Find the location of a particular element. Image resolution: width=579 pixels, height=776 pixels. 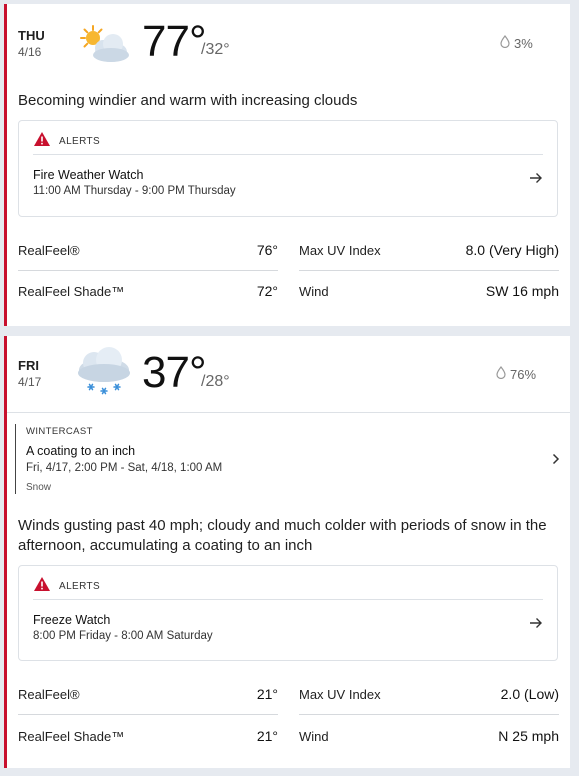

partly-cloudy-sun-icon is located at coordinates (105, 46).